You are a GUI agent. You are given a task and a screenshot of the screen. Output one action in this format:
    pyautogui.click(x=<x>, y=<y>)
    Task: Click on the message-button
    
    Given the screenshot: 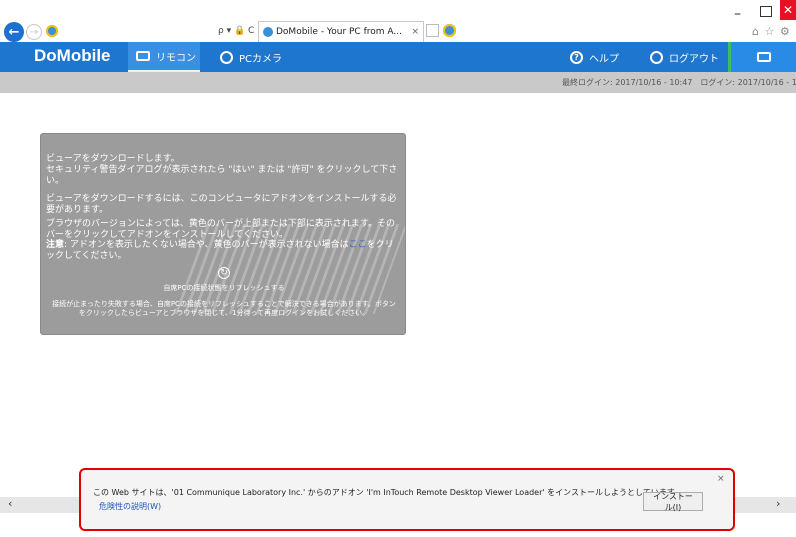 What is the action you would take?
    pyautogui.click(x=762, y=57)
    